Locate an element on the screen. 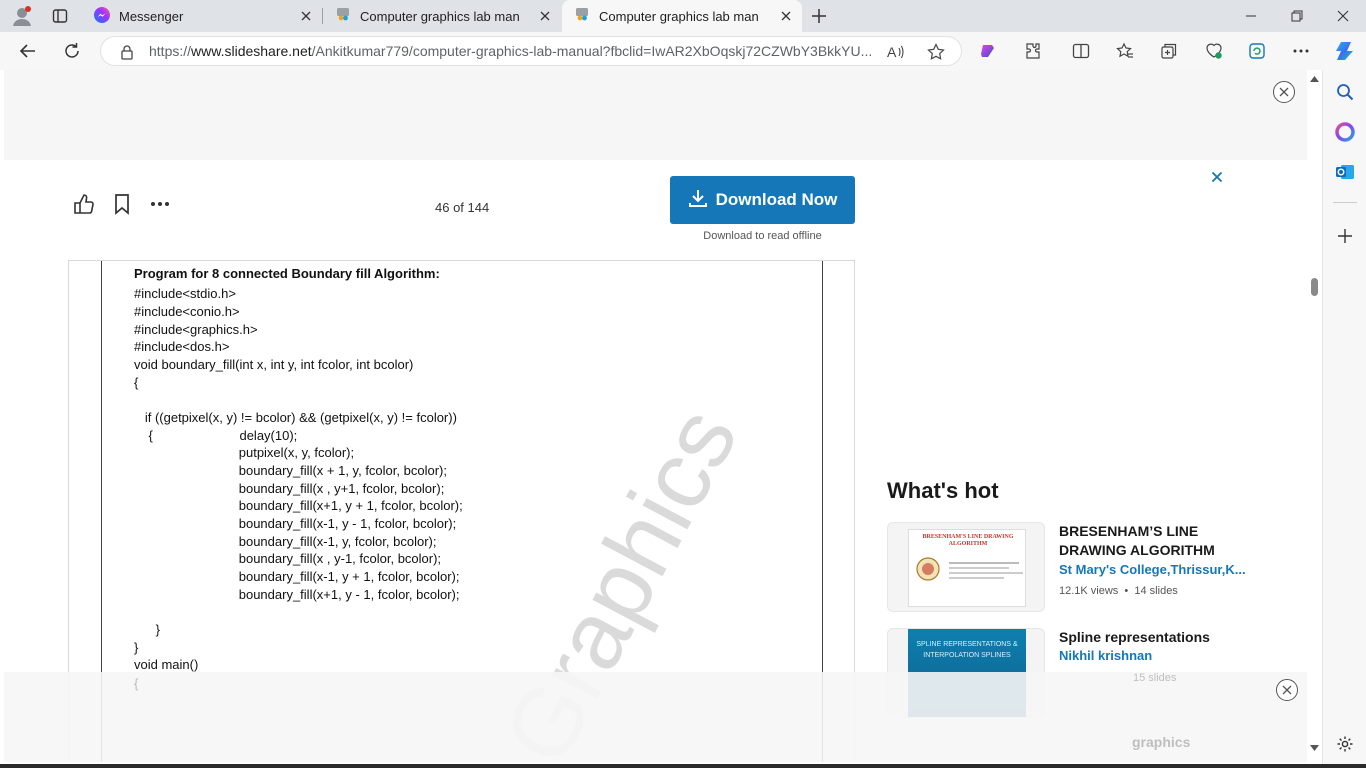 This screenshot has width=1366, height=768. more-menu-icon is located at coordinates (1301, 51).